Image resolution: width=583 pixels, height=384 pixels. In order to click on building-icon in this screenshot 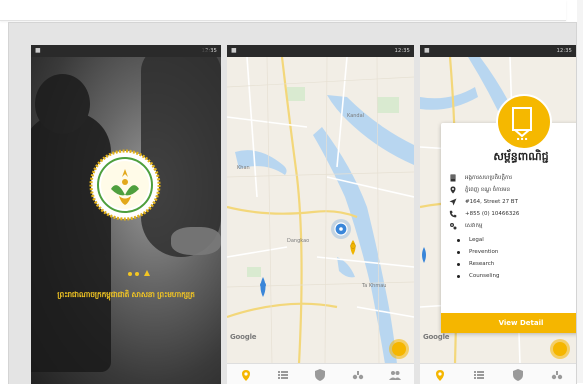, I will do `click(453, 178)`.